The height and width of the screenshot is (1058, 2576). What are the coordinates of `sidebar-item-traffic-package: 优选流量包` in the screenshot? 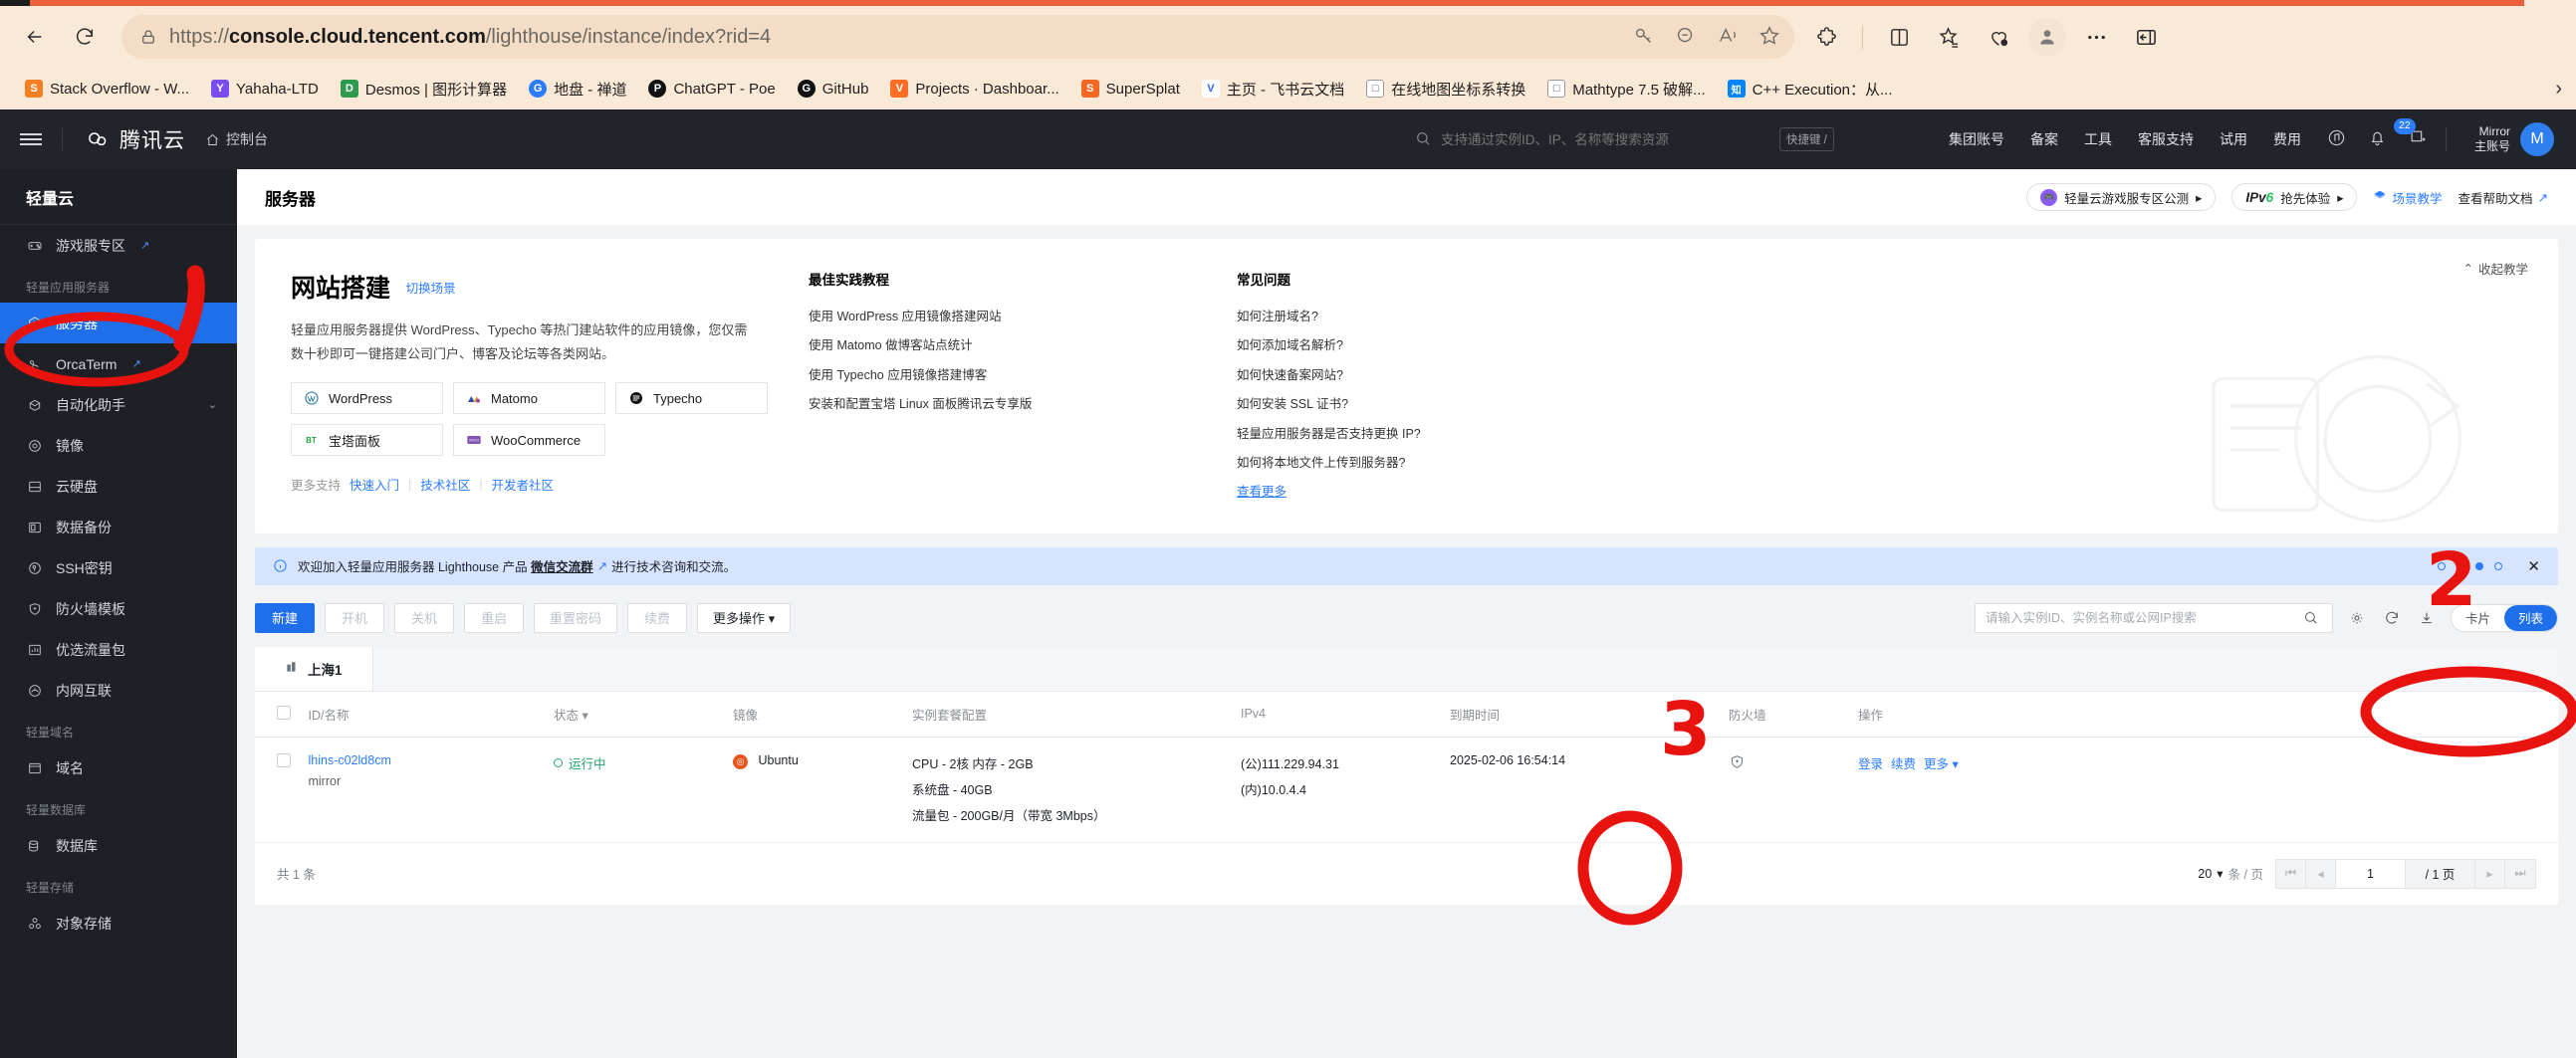 It's located at (118, 649).